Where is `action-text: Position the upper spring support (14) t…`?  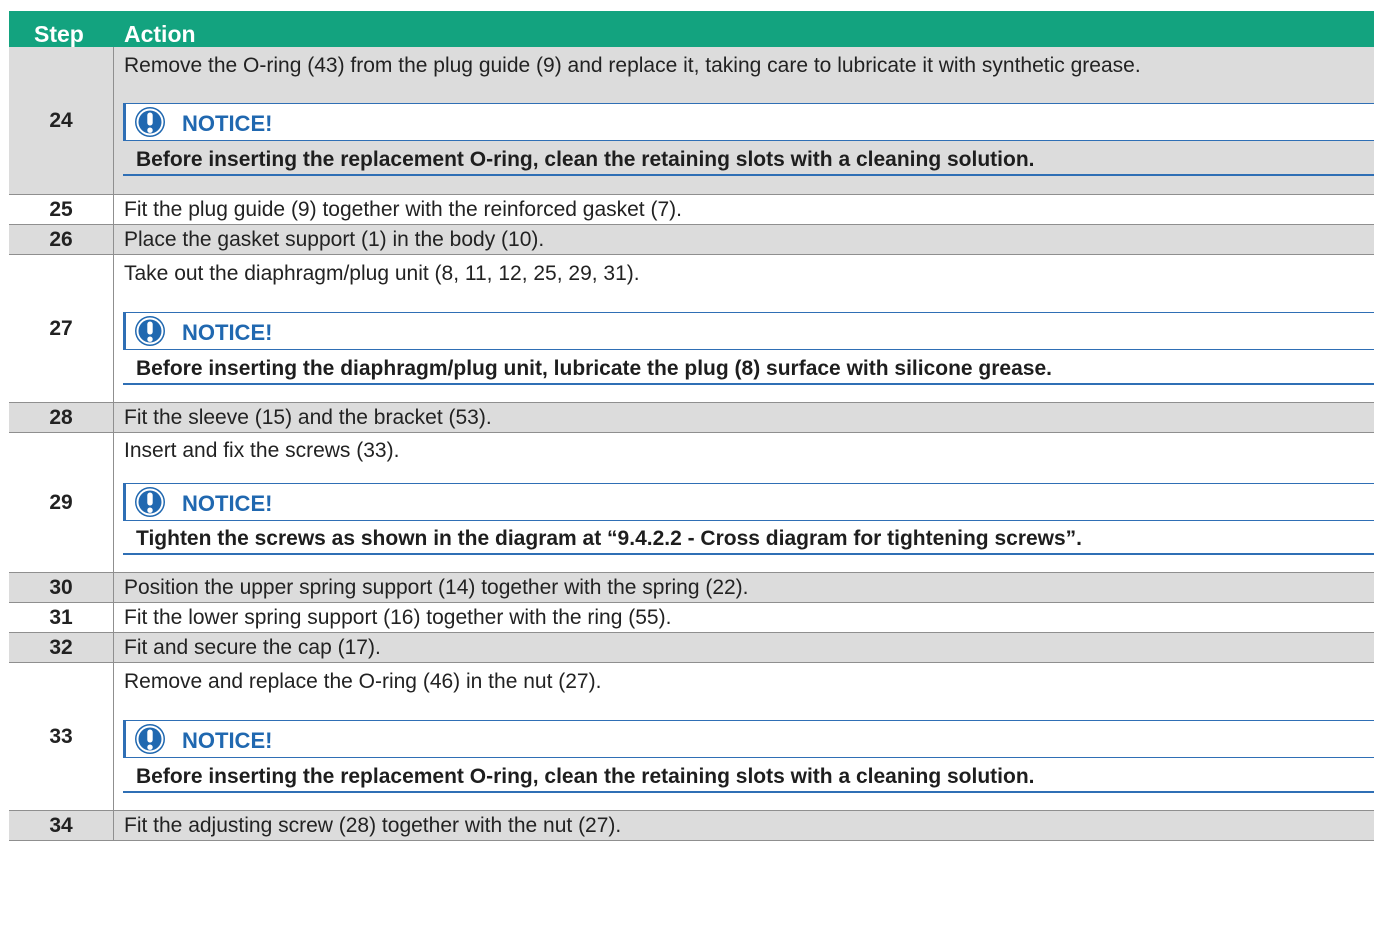 action-text: Position the upper spring support (14) t… is located at coordinates (436, 587).